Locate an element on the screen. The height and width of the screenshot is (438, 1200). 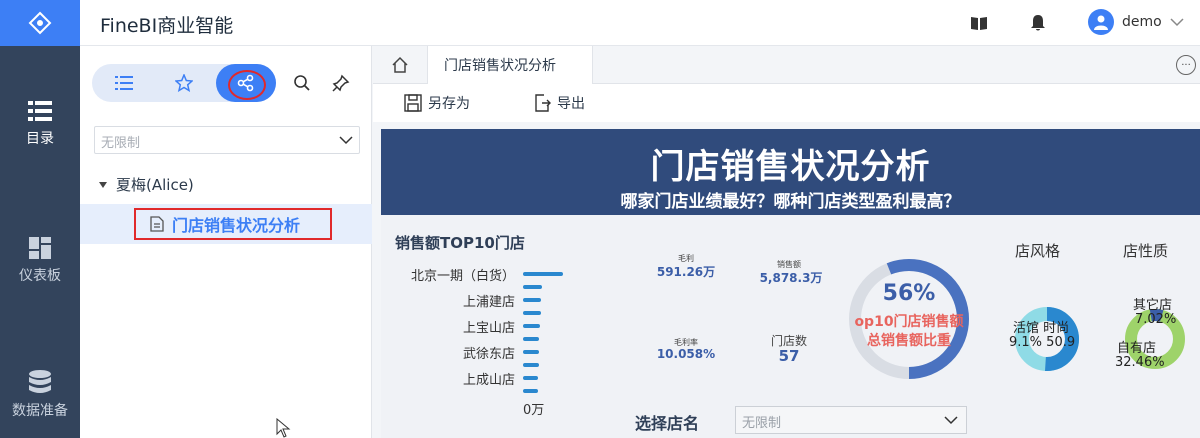
bar-category-label: 上宝山店 is located at coordinates (488, 328).